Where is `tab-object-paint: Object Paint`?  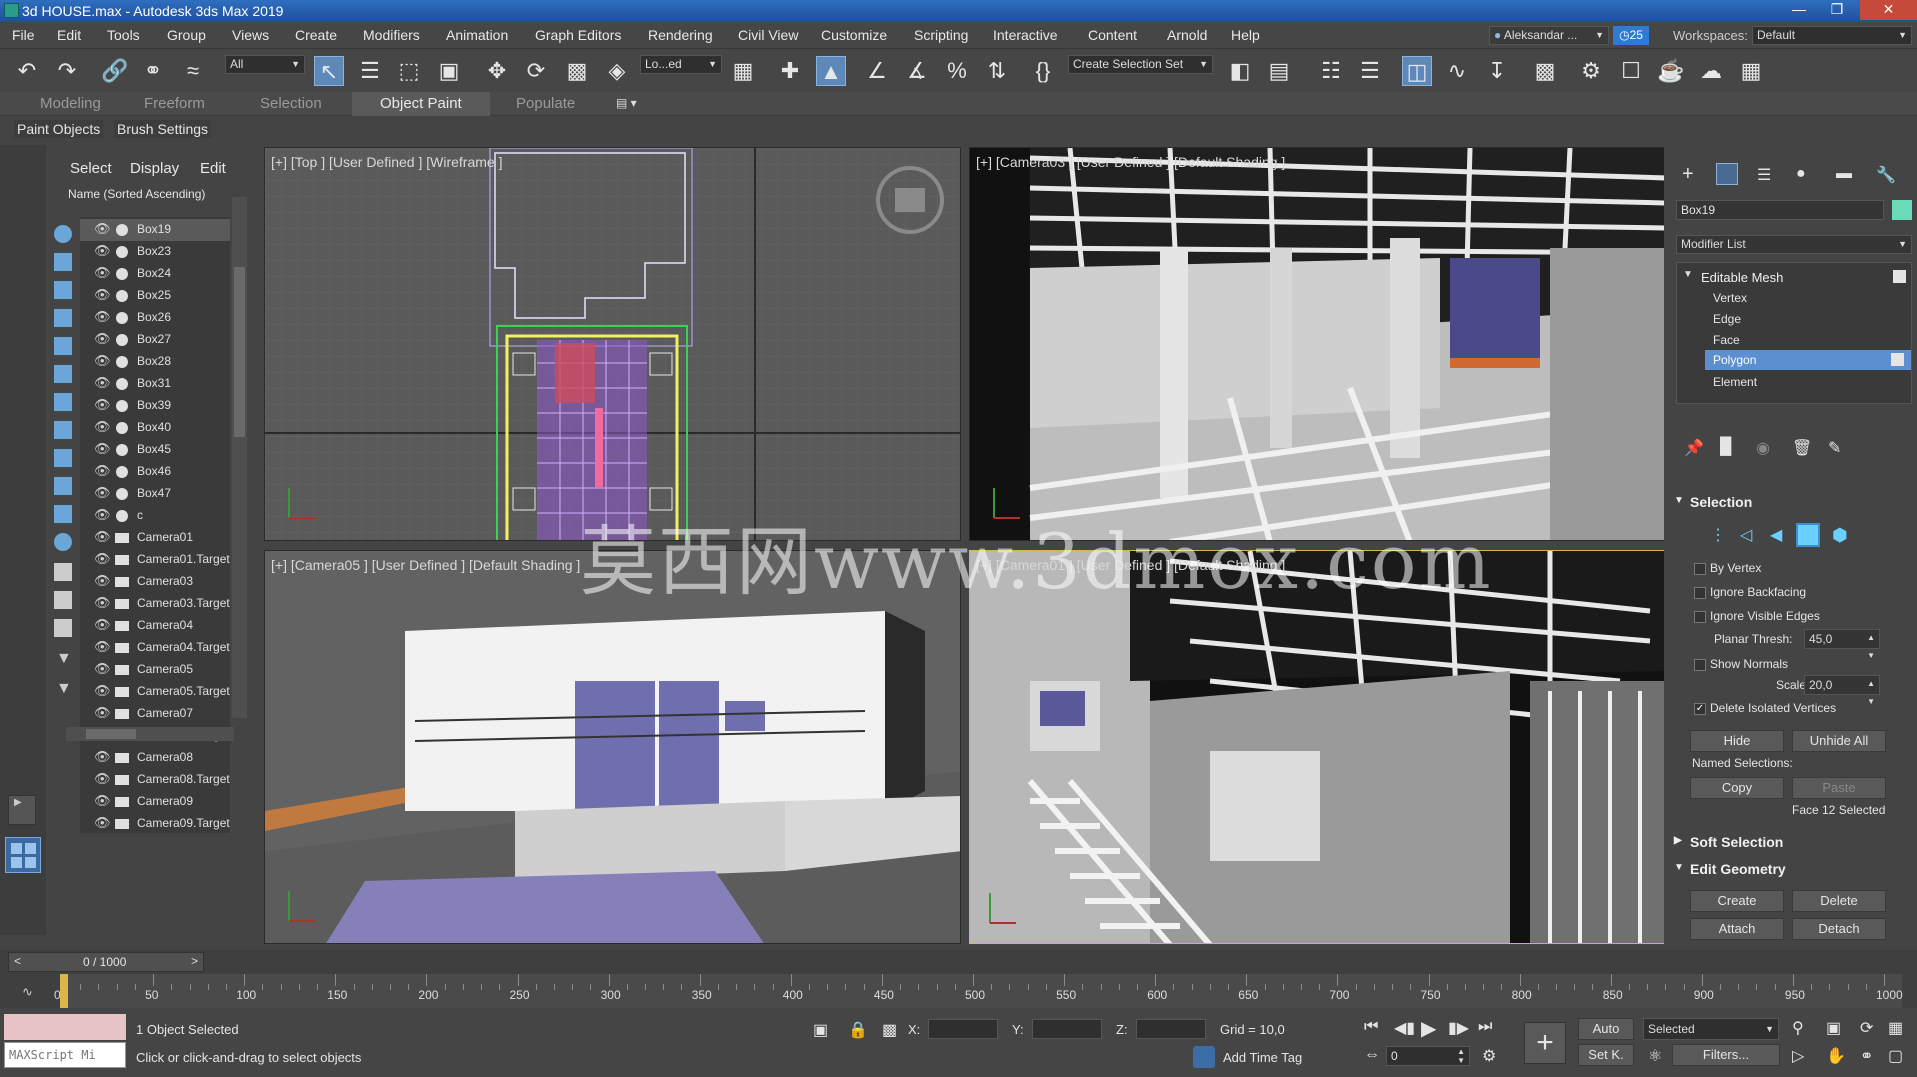 tab-object-paint: Object Paint is located at coordinates (421, 104).